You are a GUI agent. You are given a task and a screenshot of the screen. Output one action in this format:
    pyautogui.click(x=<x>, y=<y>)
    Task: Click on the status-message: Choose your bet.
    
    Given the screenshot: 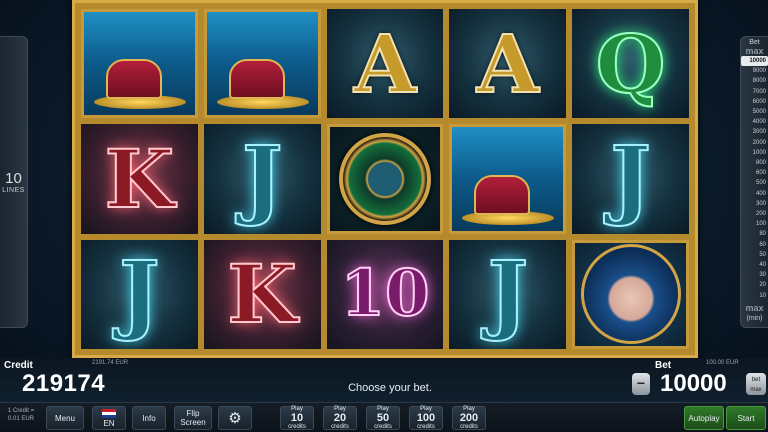 What is the action you would take?
    pyautogui.click(x=390, y=388)
    